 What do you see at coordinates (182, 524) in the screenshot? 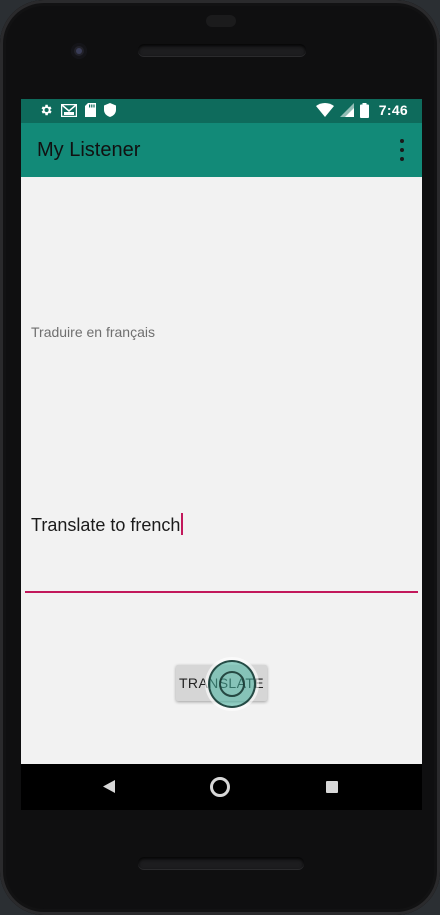
I see `text-cursor` at bounding box center [182, 524].